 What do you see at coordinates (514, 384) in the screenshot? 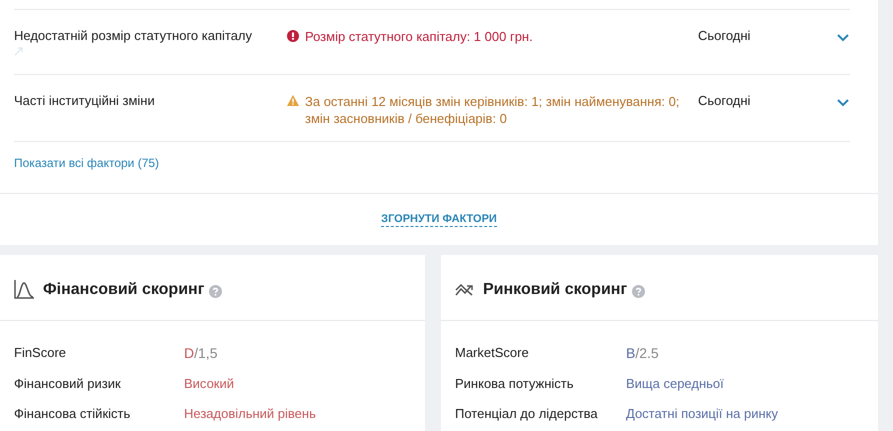
I see `metric-label: Ринкова потужність` at bounding box center [514, 384].